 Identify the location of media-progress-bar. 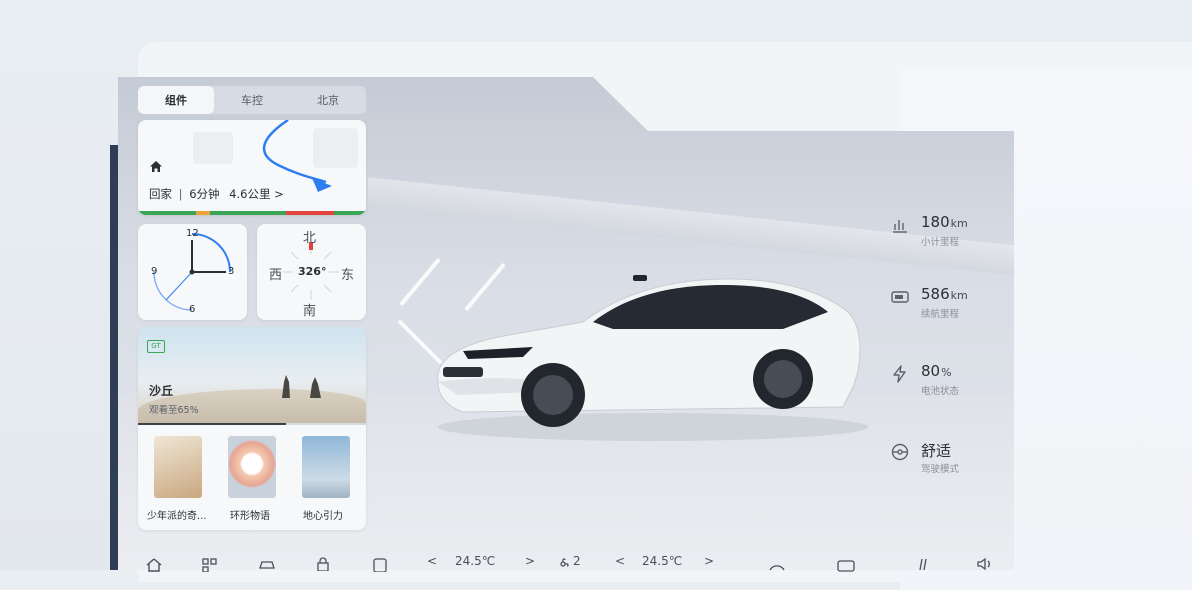
(252, 424).